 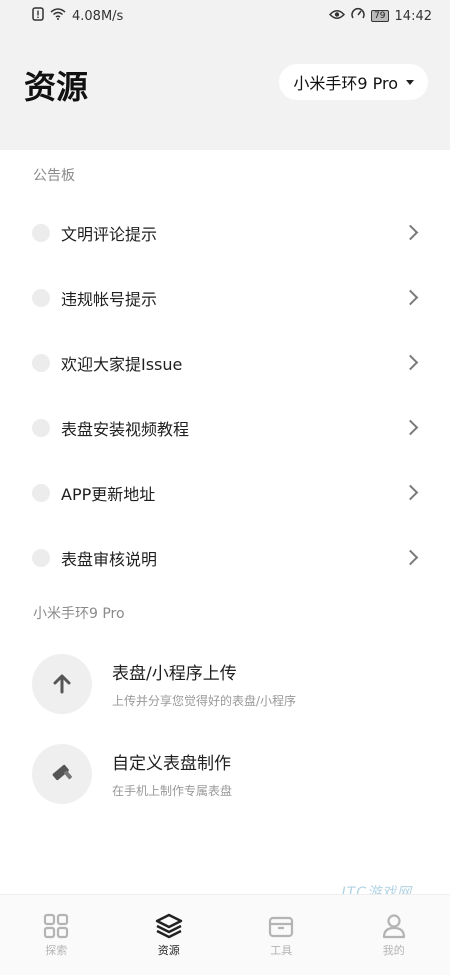 I want to click on notice-item: 表盘安装视频教程, so click(x=225, y=427).